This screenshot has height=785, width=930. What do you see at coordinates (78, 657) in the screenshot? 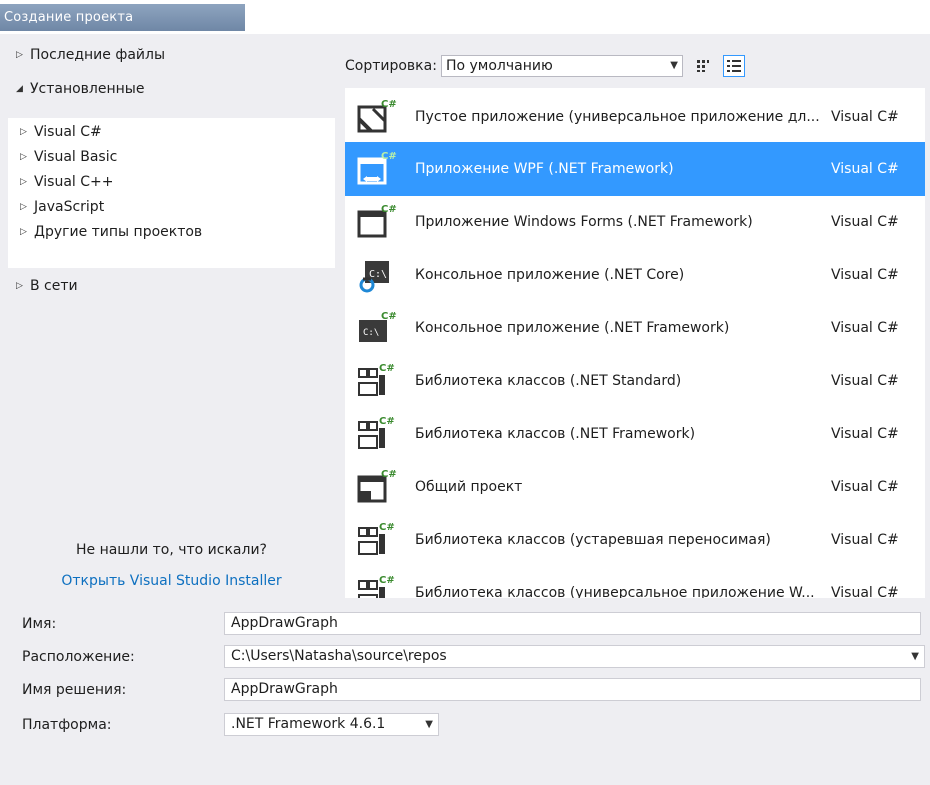
I see `location-label: Расположение:` at bounding box center [78, 657].